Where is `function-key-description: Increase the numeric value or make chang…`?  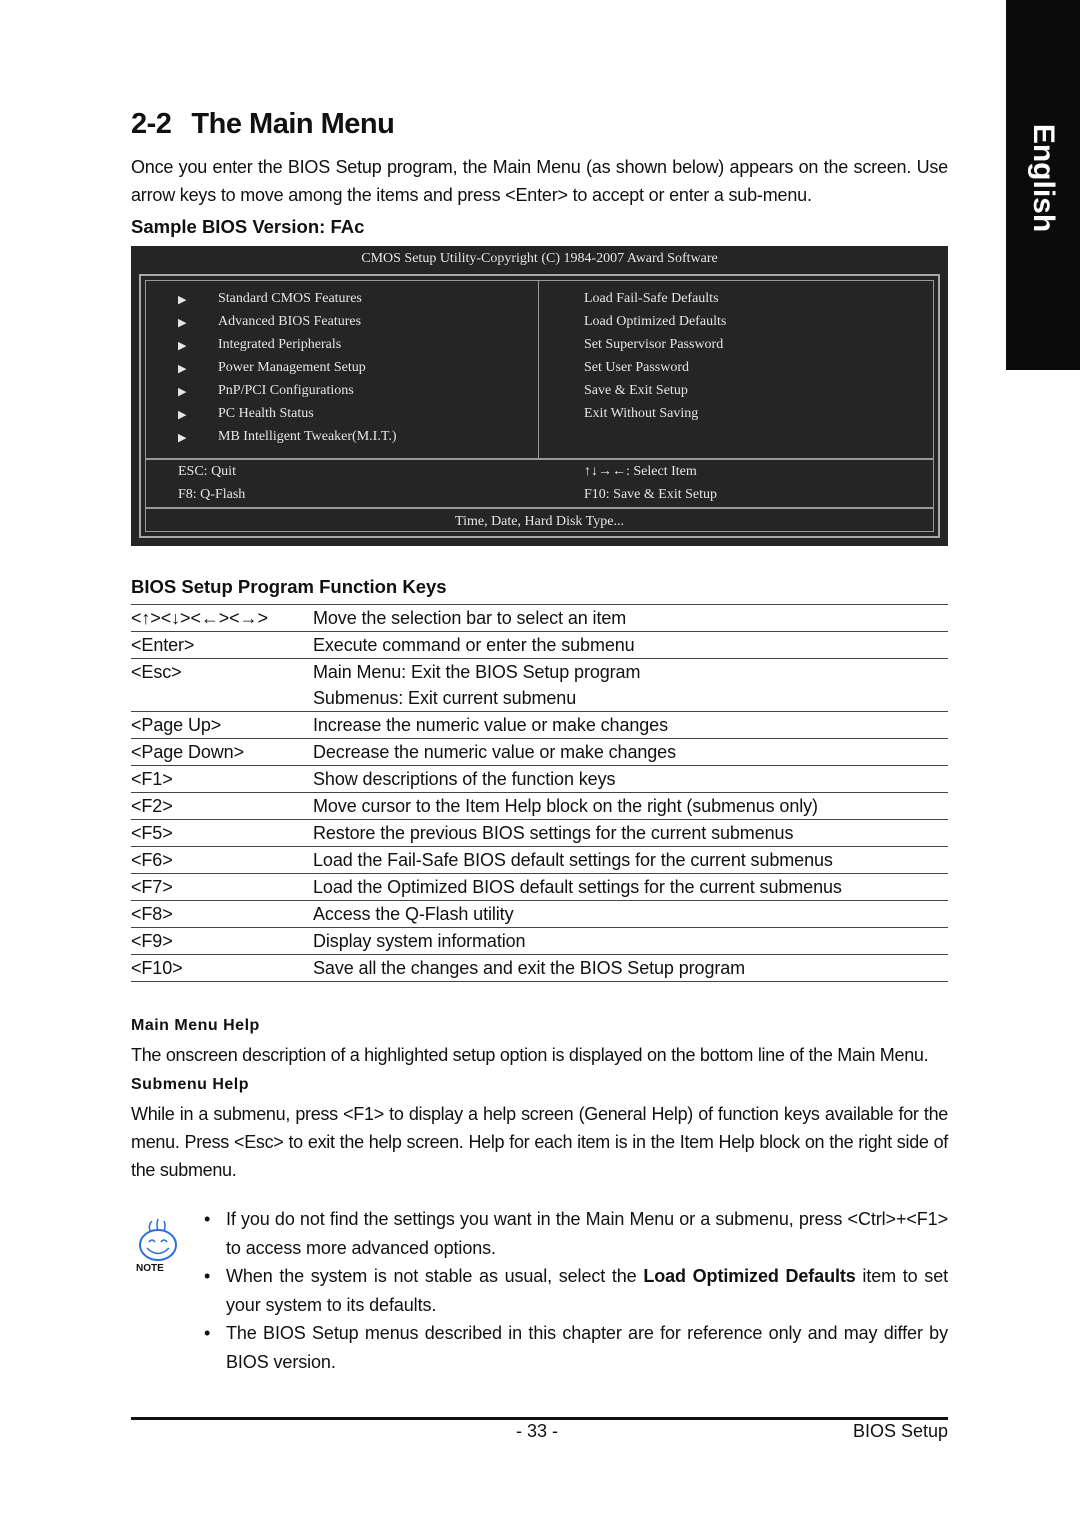 function-key-description: Increase the numeric value or make chang… is located at coordinates (490, 725).